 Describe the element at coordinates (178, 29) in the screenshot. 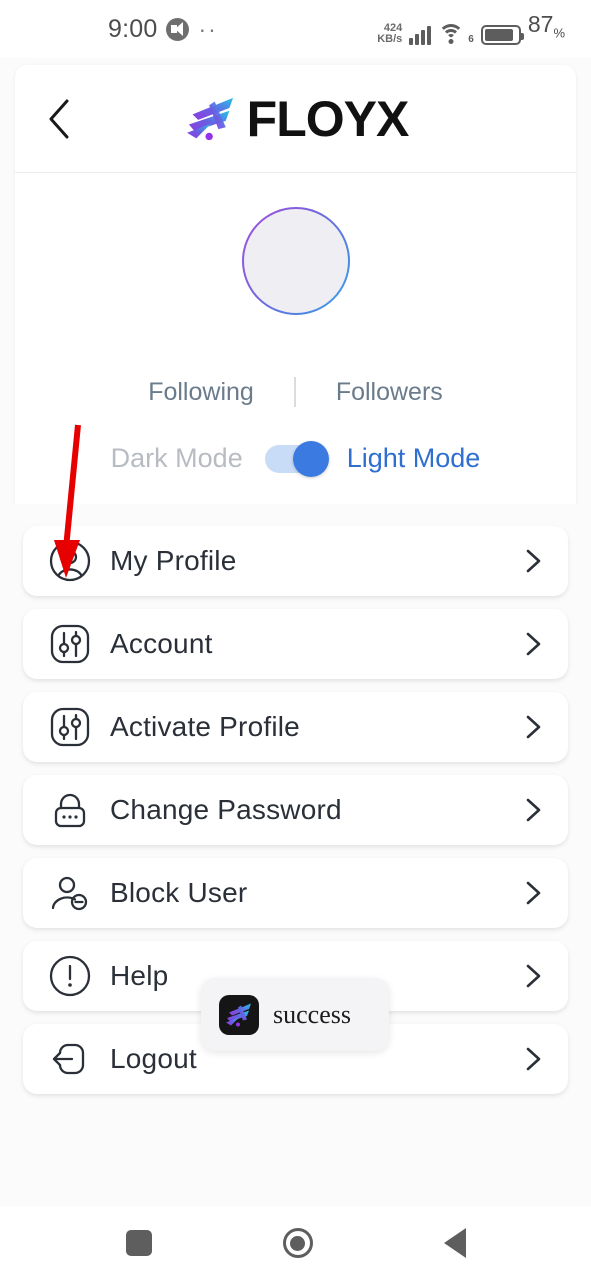

I see `volume-mute-icon` at that location.